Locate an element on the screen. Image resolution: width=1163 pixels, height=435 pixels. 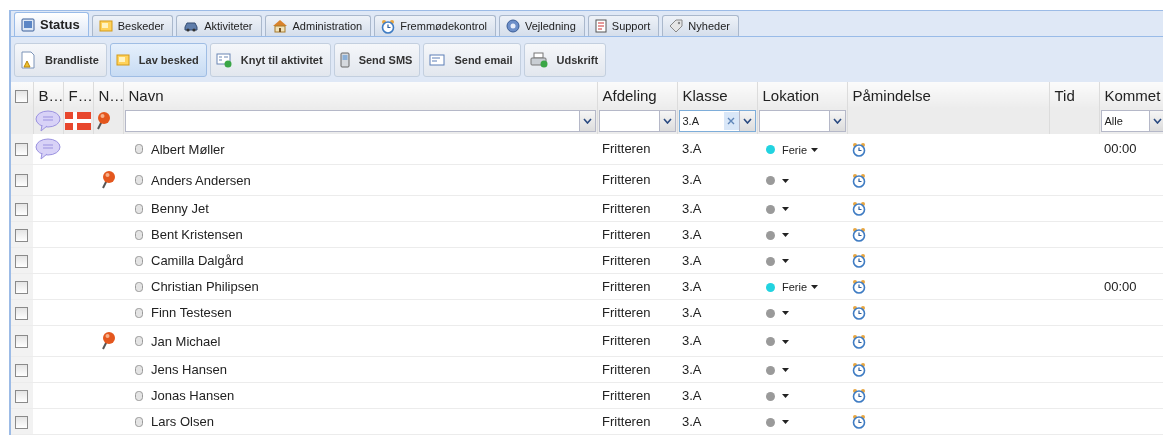
arrival-filter: Alle is located at coordinates (1131, 121).